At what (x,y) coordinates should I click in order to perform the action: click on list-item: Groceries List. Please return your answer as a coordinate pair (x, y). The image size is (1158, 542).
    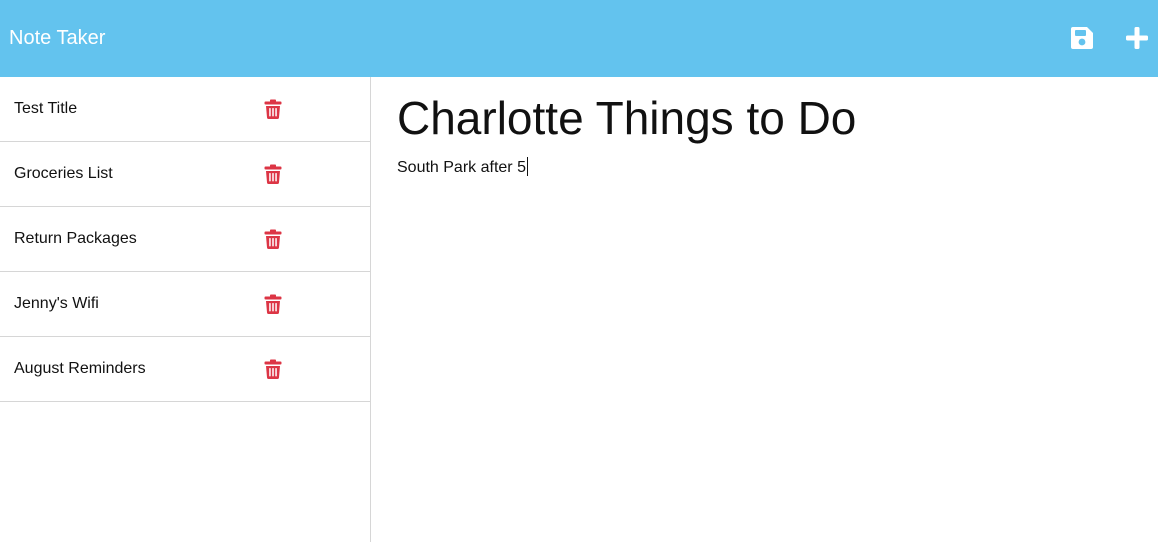
    Looking at the image, I should click on (185, 174).